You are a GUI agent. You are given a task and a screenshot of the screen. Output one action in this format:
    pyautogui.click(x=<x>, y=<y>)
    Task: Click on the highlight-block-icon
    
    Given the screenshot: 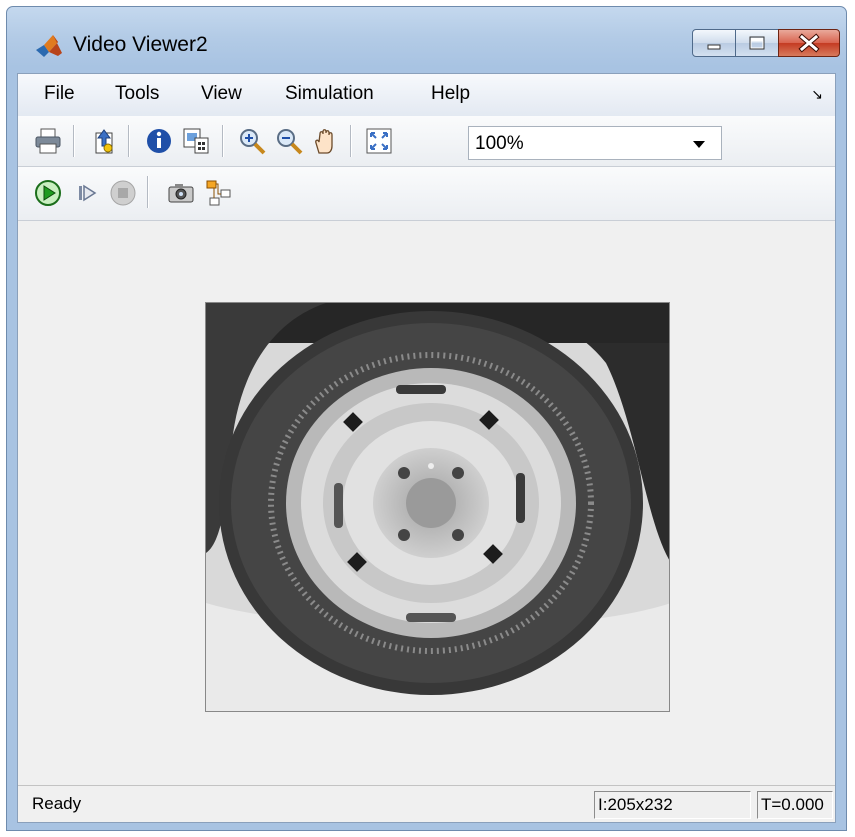 What is the action you would take?
    pyautogui.click(x=218, y=193)
    